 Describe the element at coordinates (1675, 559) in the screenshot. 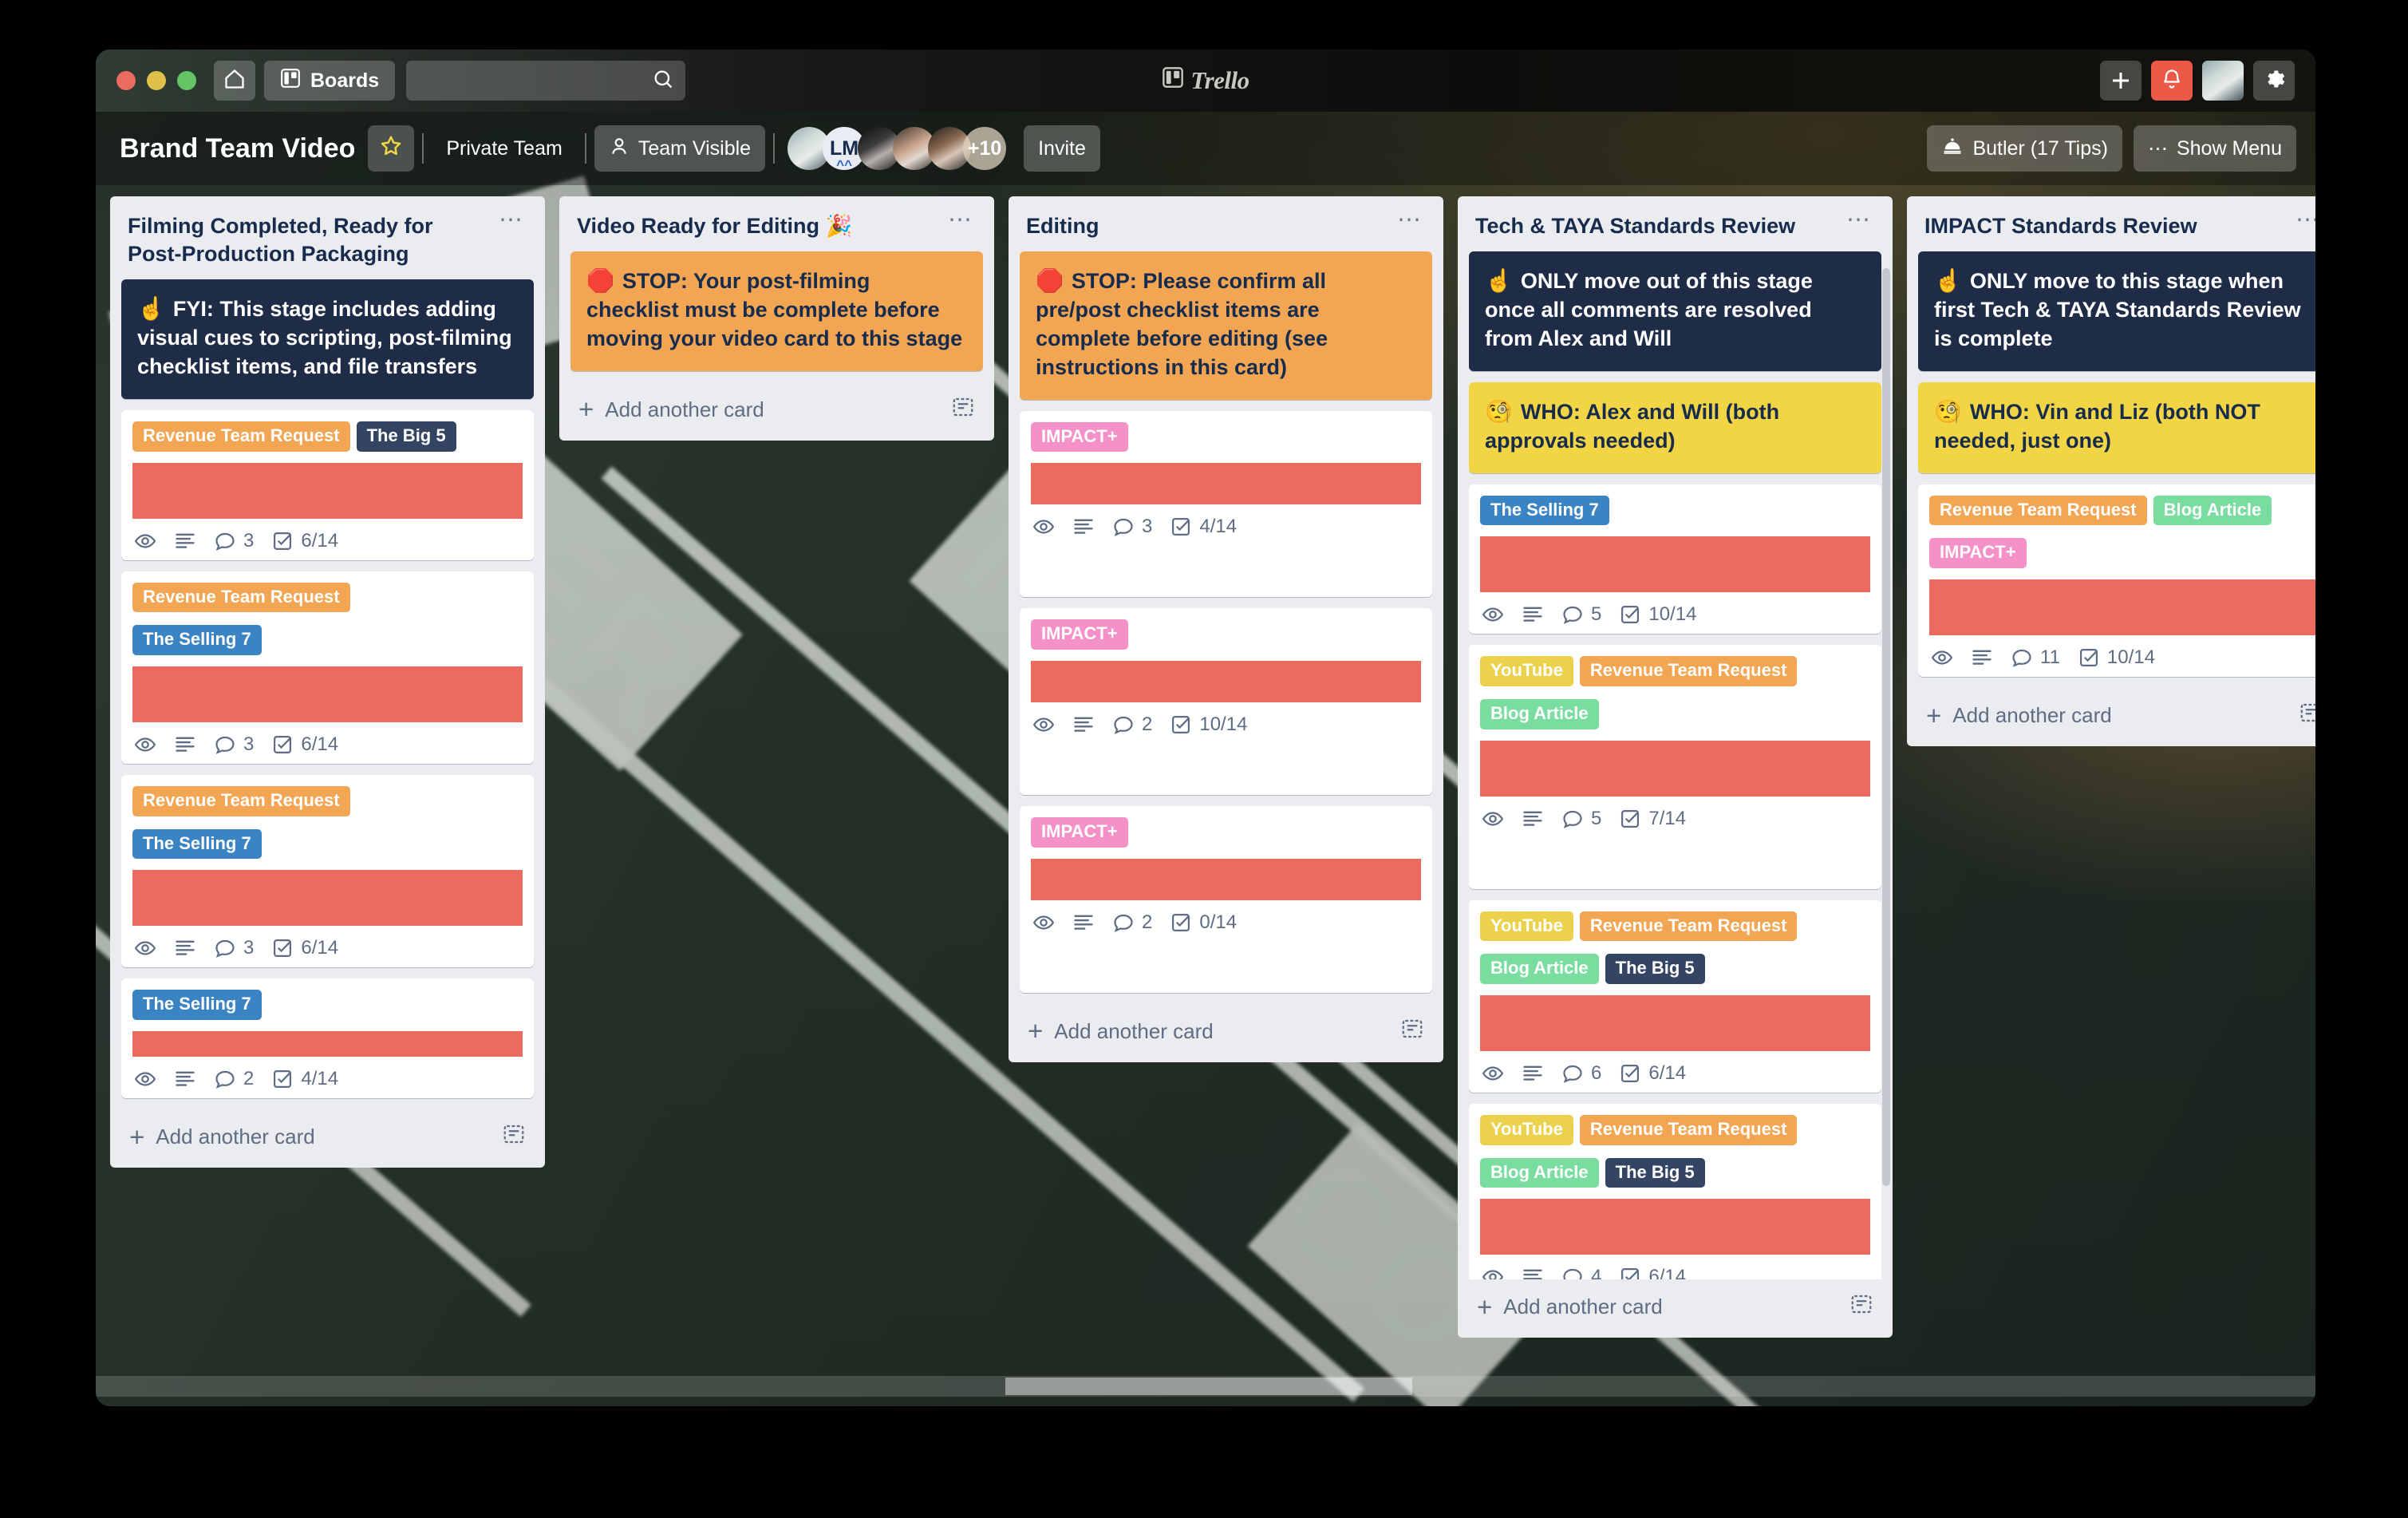

I see `card: The Selling 7 5 10/14` at that location.